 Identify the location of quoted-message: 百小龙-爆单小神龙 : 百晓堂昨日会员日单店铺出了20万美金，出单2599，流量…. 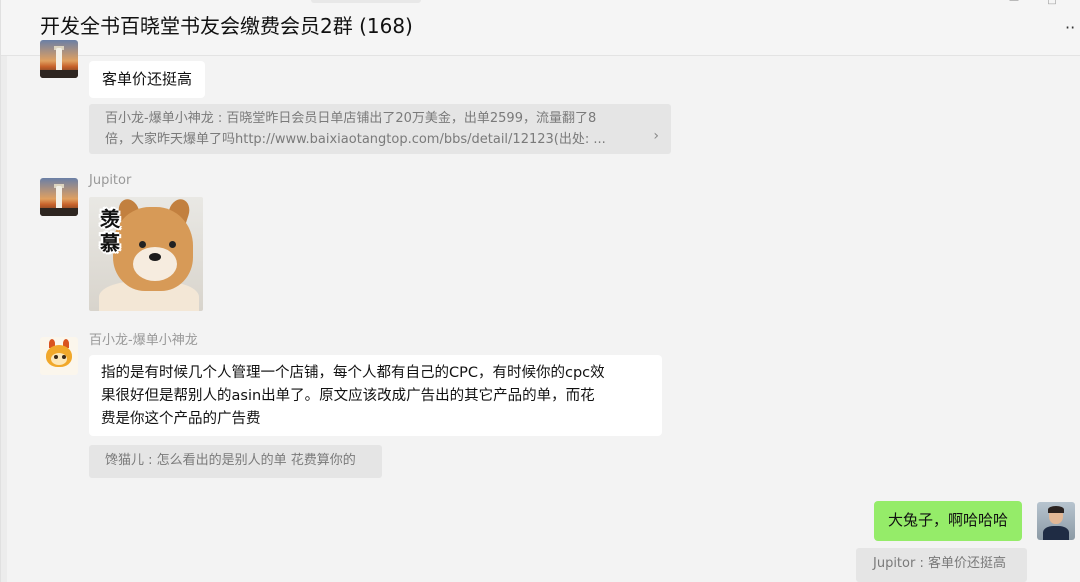
(380, 129).